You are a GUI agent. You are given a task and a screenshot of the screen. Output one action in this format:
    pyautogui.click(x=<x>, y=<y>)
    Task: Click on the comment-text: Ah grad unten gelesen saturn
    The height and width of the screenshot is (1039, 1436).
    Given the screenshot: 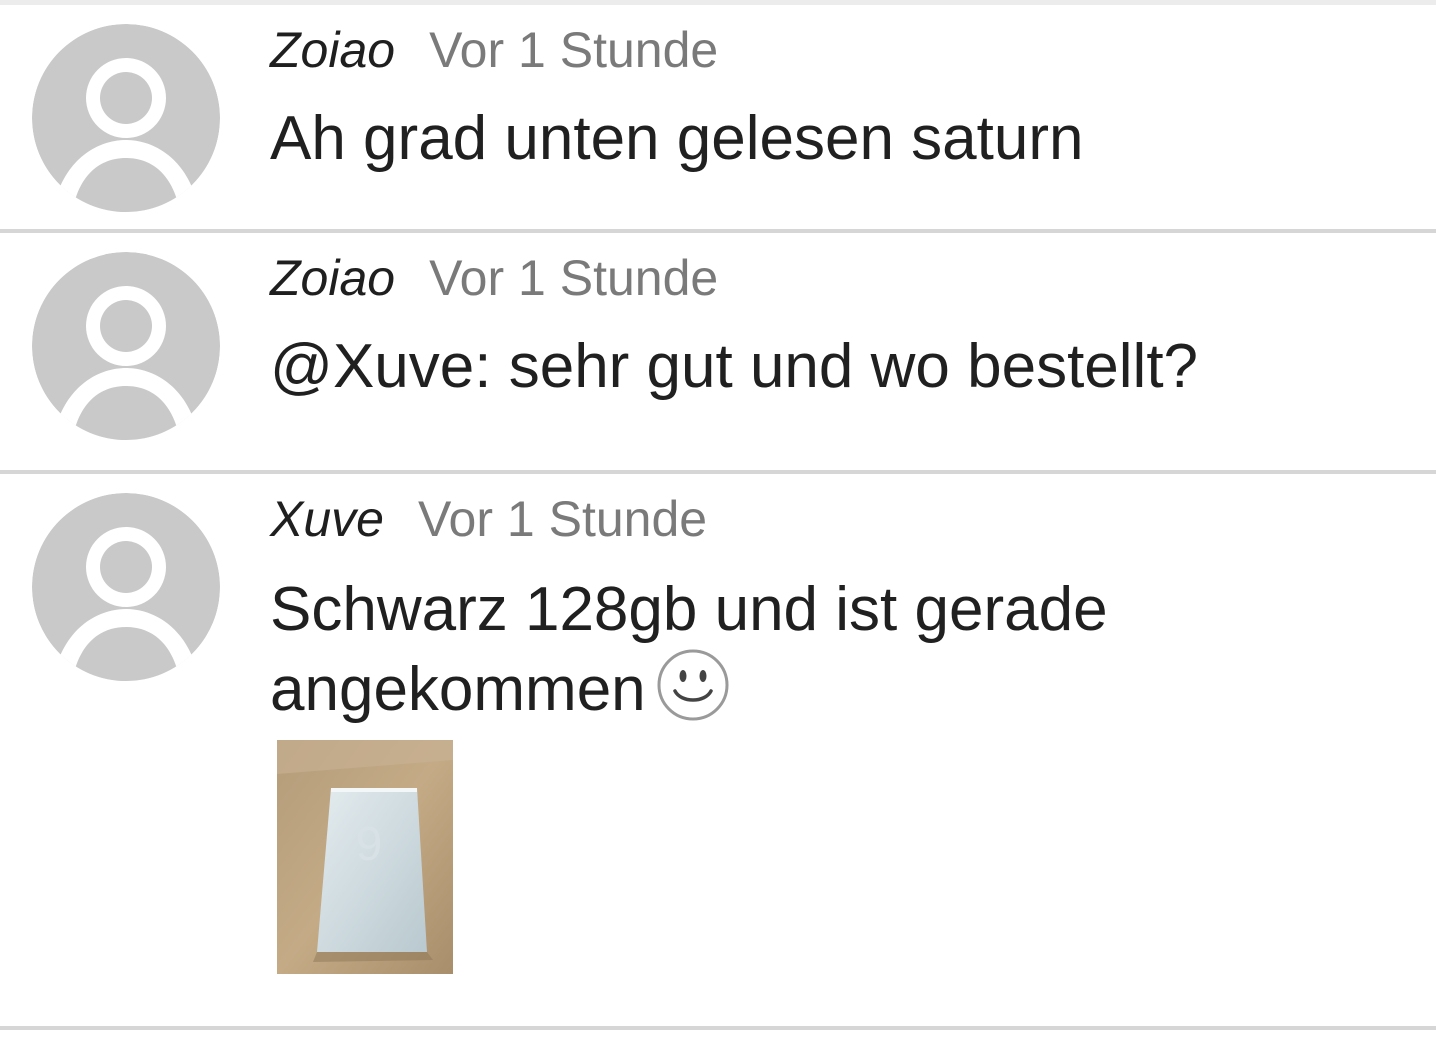 What is the action you would take?
    pyautogui.click(x=677, y=138)
    